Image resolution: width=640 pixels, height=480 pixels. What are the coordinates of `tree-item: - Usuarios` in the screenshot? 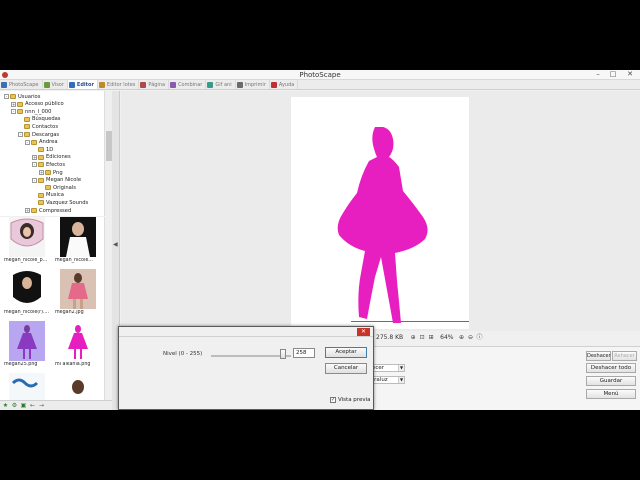 It's located at (22, 96).